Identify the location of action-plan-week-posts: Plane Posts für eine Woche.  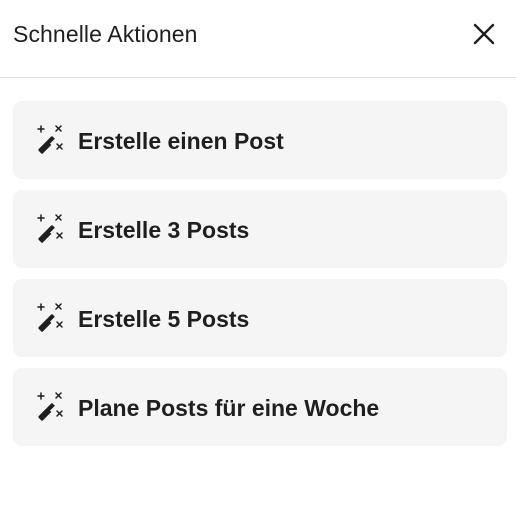
(260, 407).